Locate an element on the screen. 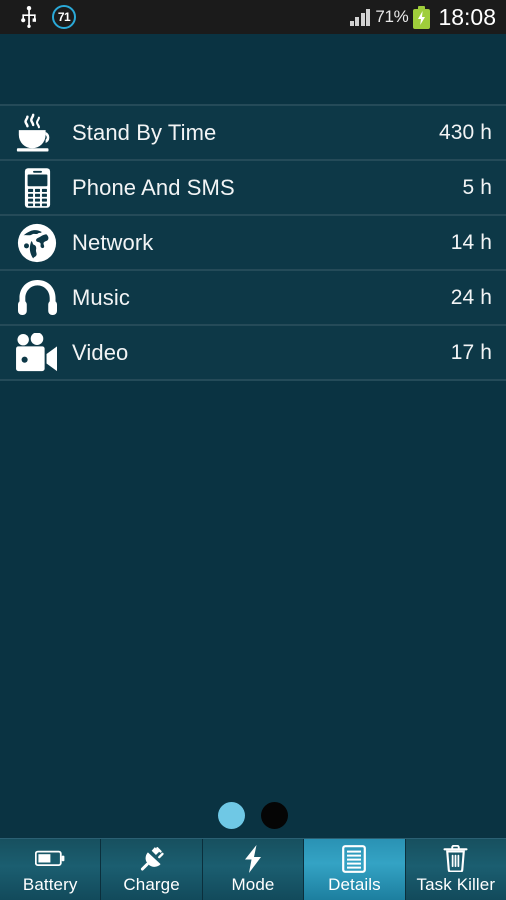 Image resolution: width=506 pixels, height=900 pixels. list-separator is located at coordinates (253, 380).